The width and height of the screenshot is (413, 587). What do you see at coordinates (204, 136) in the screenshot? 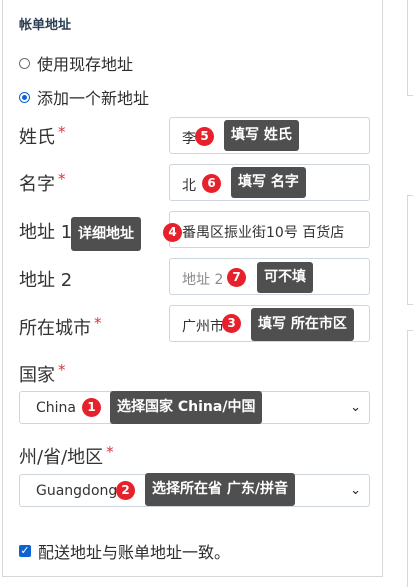
I see `step-badge-5: 5` at bounding box center [204, 136].